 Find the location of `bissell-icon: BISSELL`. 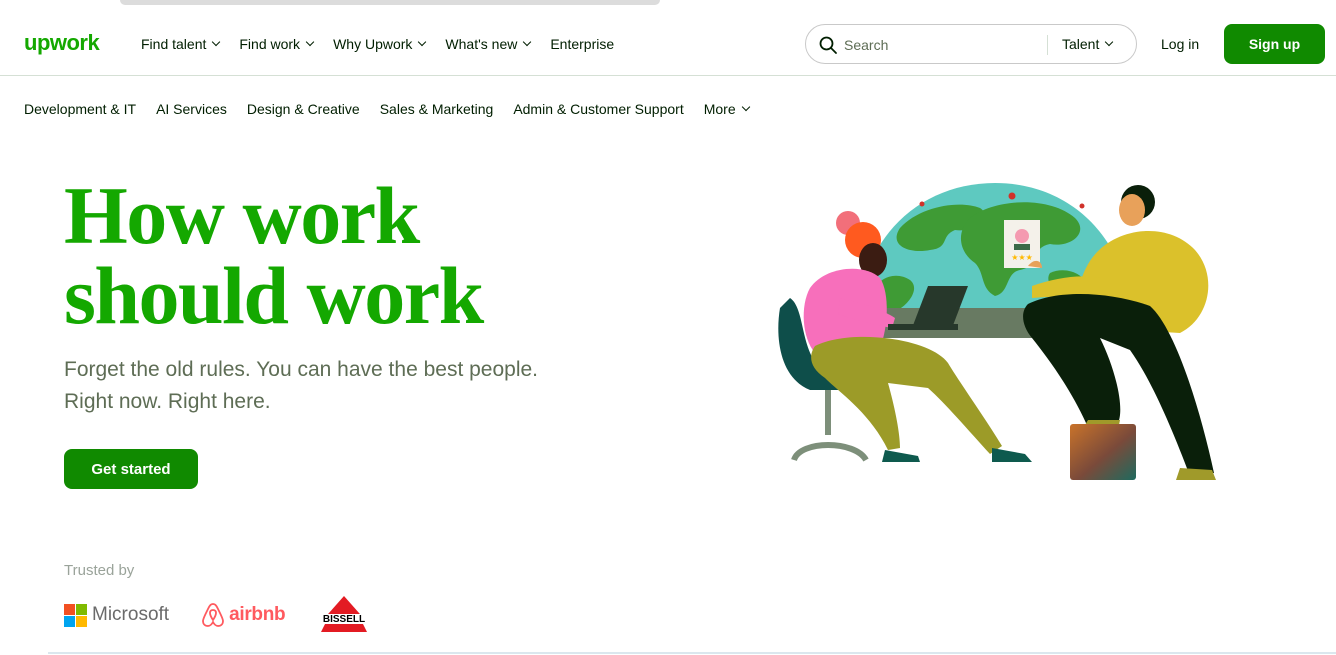

bissell-icon: BISSELL is located at coordinates (344, 614).